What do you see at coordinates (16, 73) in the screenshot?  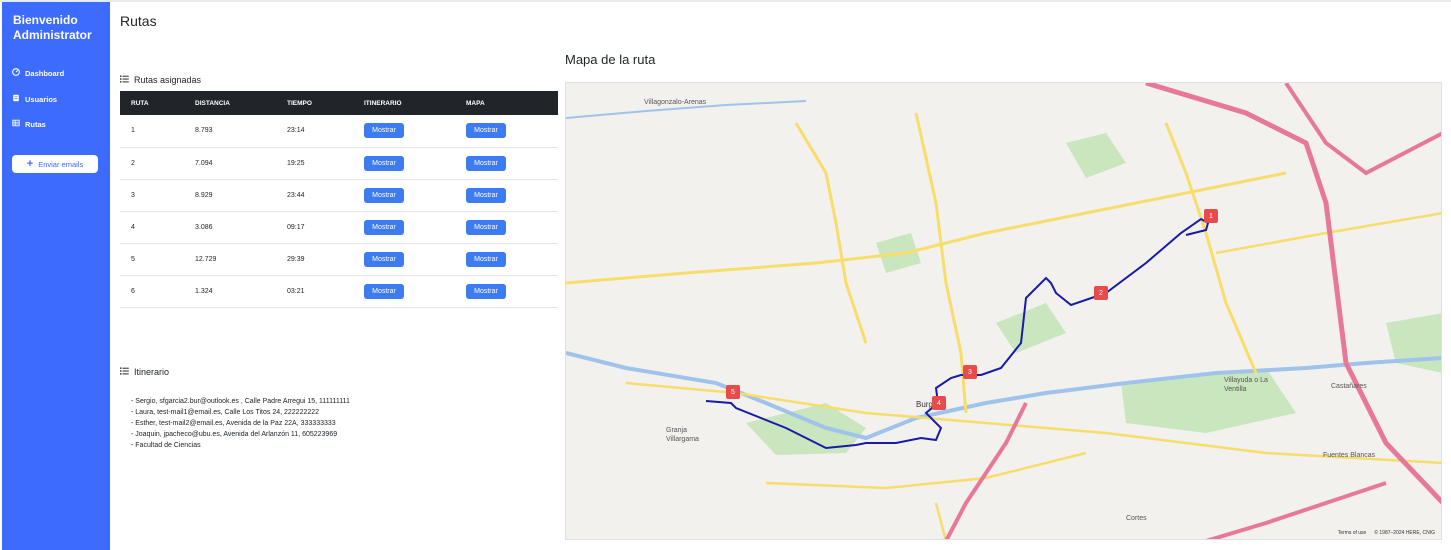 I see `dashboard-icon` at bounding box center [16, 73].